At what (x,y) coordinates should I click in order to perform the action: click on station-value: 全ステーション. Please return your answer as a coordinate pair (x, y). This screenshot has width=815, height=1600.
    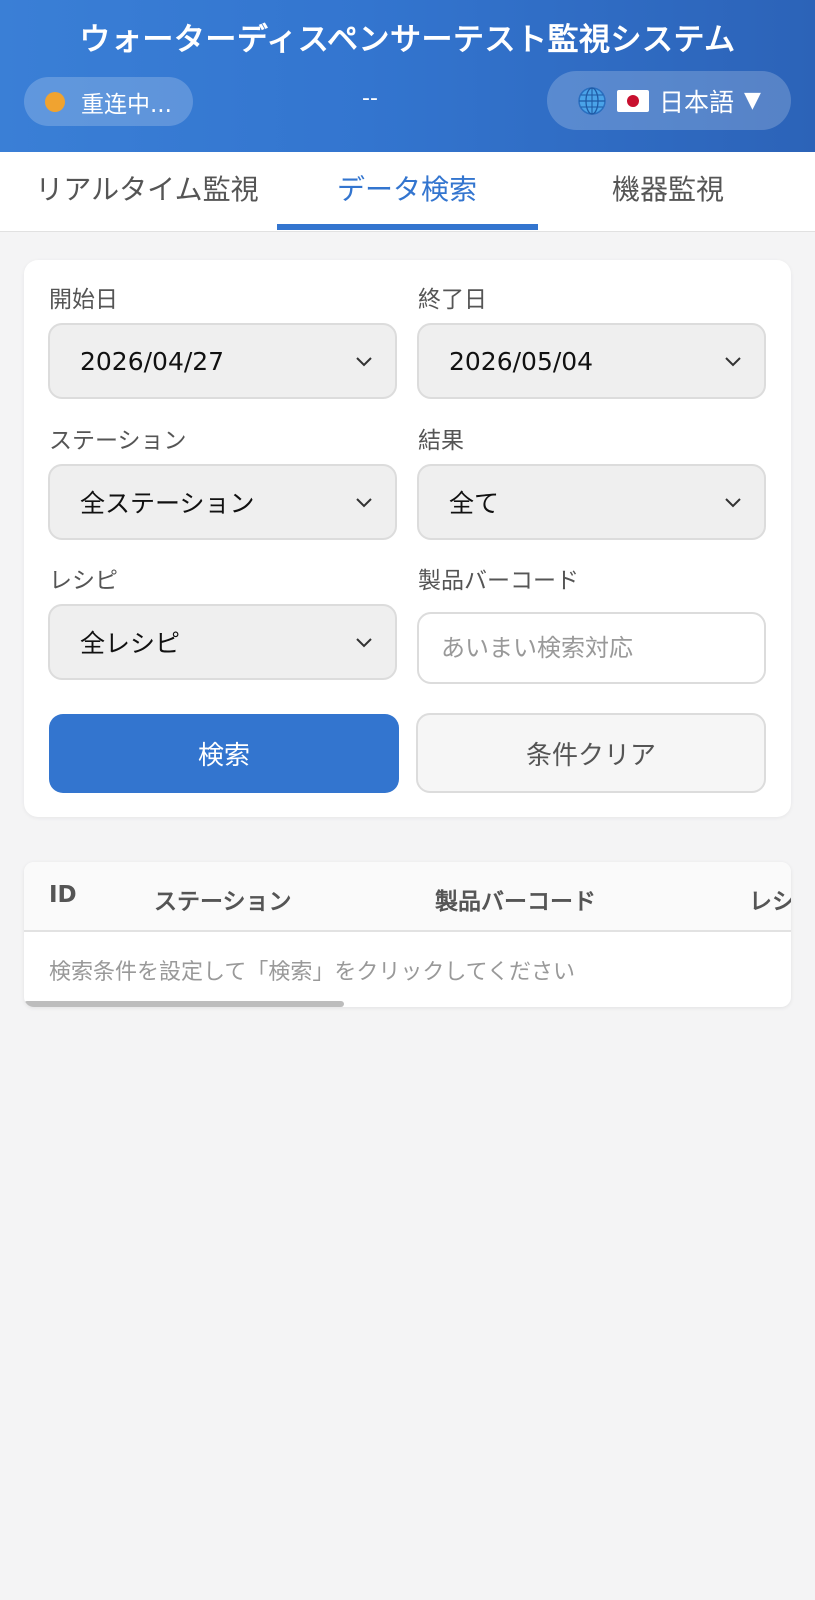
    Looking at the image, I should click on (167, 503).